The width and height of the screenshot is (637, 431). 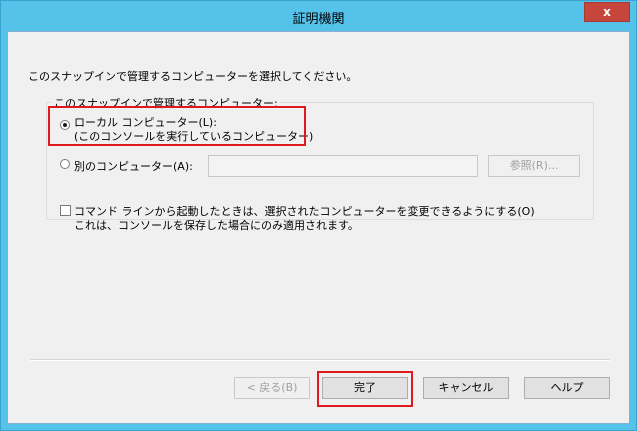 What do you see at coordinates (318, 19) in the screenshot?
I see `window-title: 証明機関` at bounding box center [318, 19].